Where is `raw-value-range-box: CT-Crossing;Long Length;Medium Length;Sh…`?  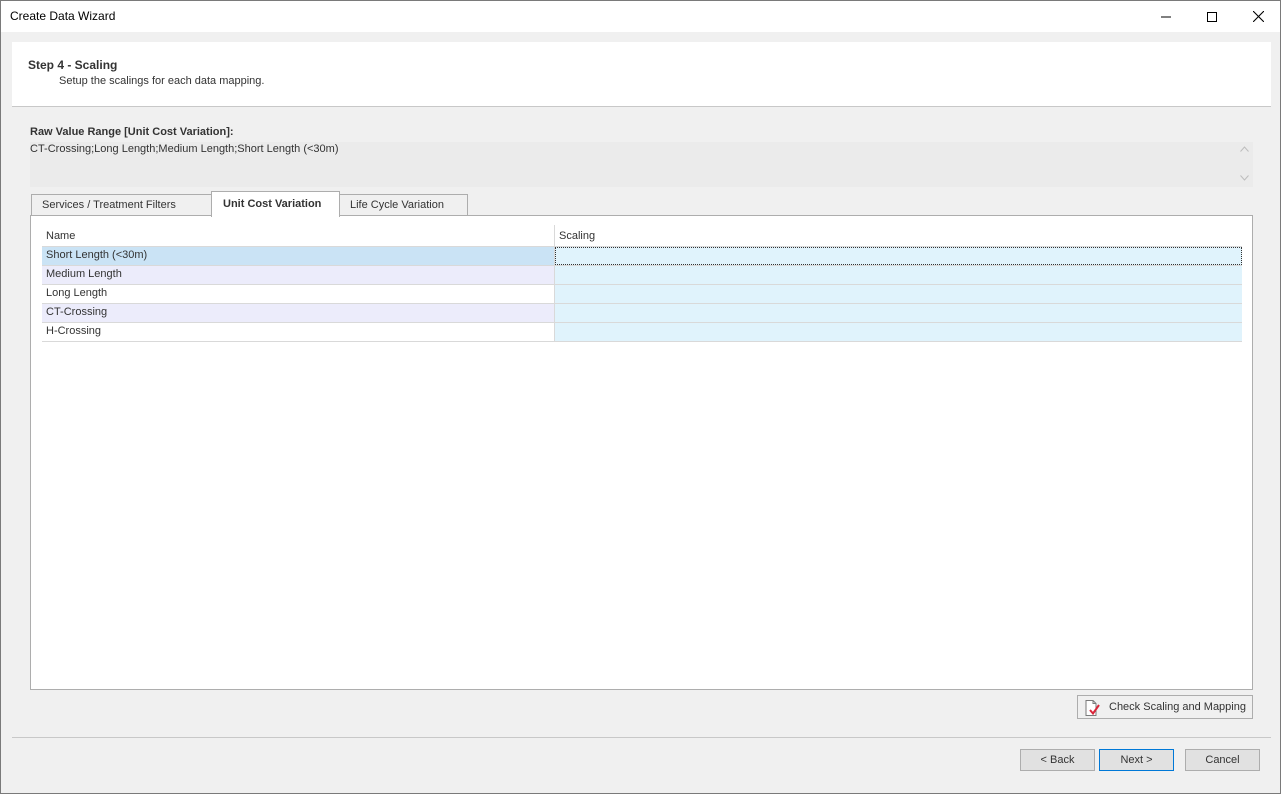 raw-value-range-box: CT-Crossing;Long Length;Medium Length;Sh… is located at coordinates (641, 164).